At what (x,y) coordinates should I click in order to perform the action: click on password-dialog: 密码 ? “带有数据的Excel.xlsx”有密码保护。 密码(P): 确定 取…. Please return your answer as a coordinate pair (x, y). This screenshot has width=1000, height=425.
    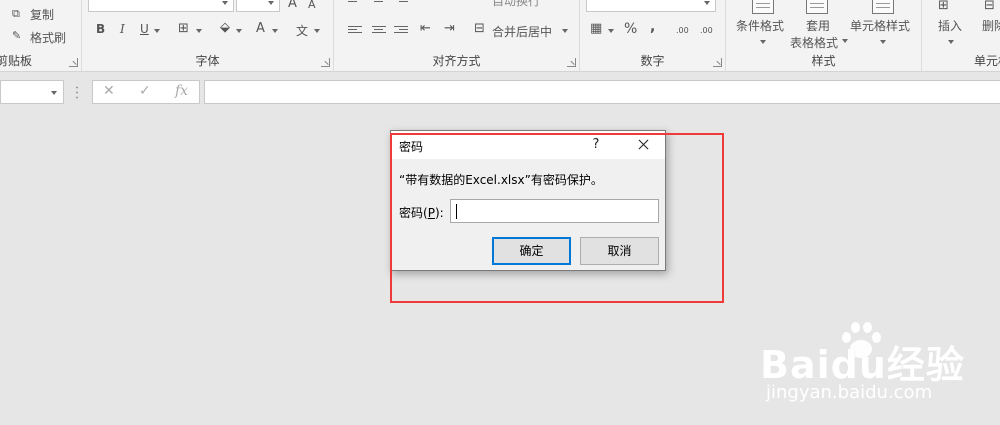
    Looking at the image, I should click on (528, 200).